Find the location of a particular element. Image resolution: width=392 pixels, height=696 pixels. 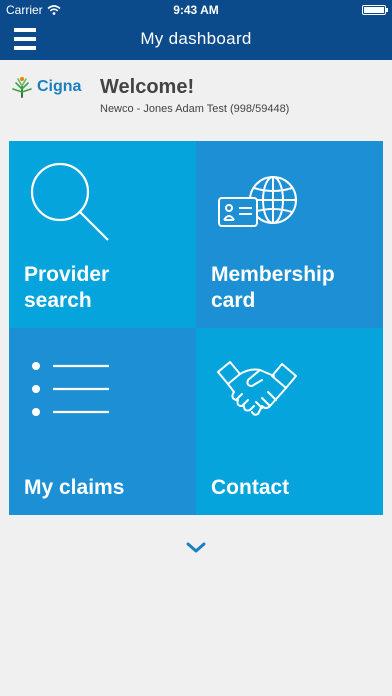

nav-bar: My dashboard is located at coordinates (196, 40).